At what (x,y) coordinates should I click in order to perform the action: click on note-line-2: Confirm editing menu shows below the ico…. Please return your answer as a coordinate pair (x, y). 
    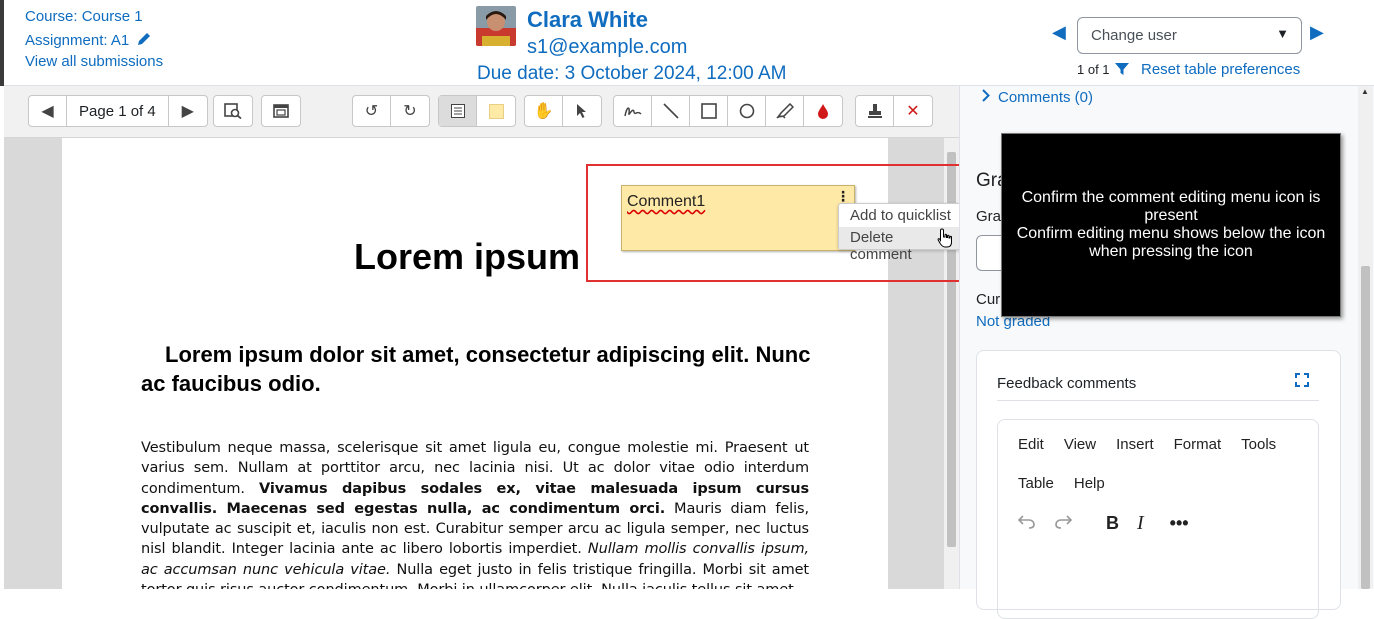
    Looking at the image, I should click on (1171, 242).